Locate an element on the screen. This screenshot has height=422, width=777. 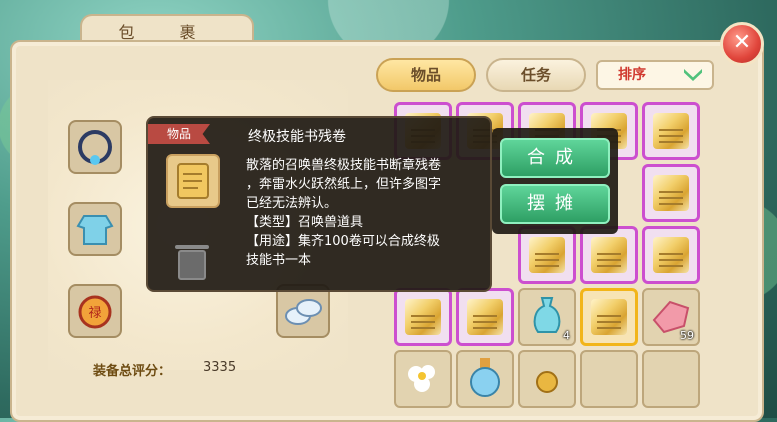
tab-items: 物品 is located at coordinates (426, 75).